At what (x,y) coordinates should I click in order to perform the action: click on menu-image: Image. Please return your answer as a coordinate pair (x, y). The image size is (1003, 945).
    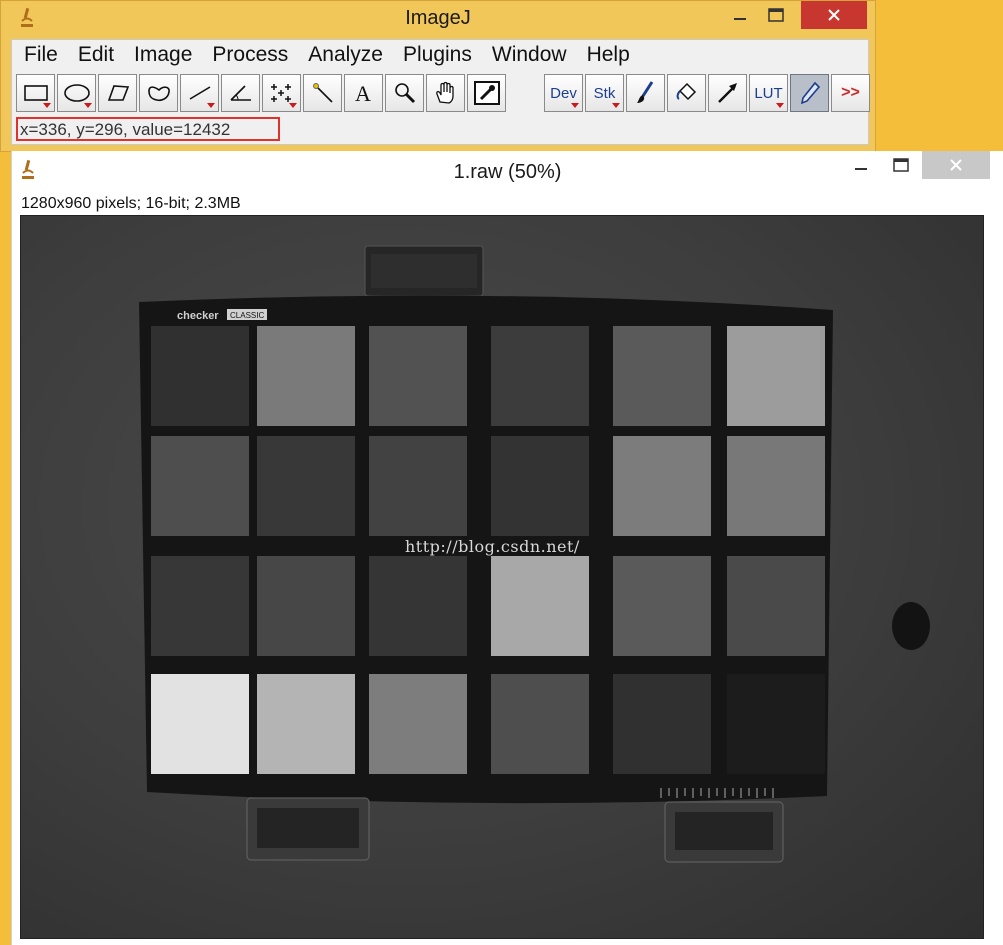
    Looking at the image, I should click on (163, 55).